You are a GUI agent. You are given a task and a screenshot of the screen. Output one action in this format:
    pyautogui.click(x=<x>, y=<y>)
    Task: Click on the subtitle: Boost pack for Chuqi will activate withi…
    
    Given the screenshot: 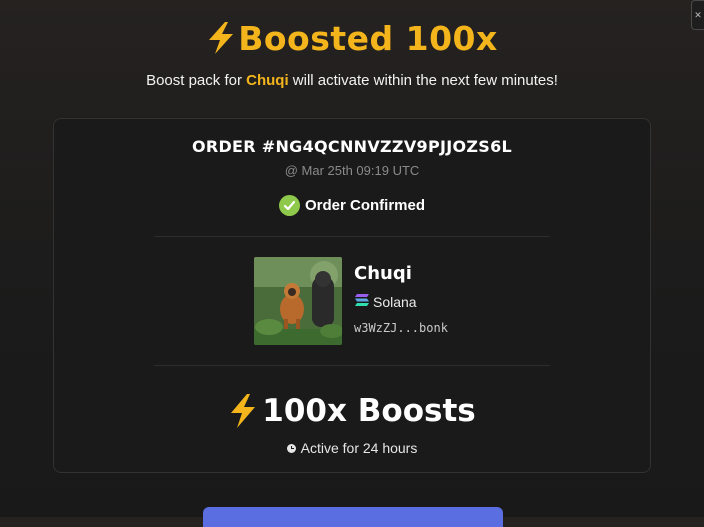 What is the action you would take?
    pyautogui.click(x=352, y=80)
    